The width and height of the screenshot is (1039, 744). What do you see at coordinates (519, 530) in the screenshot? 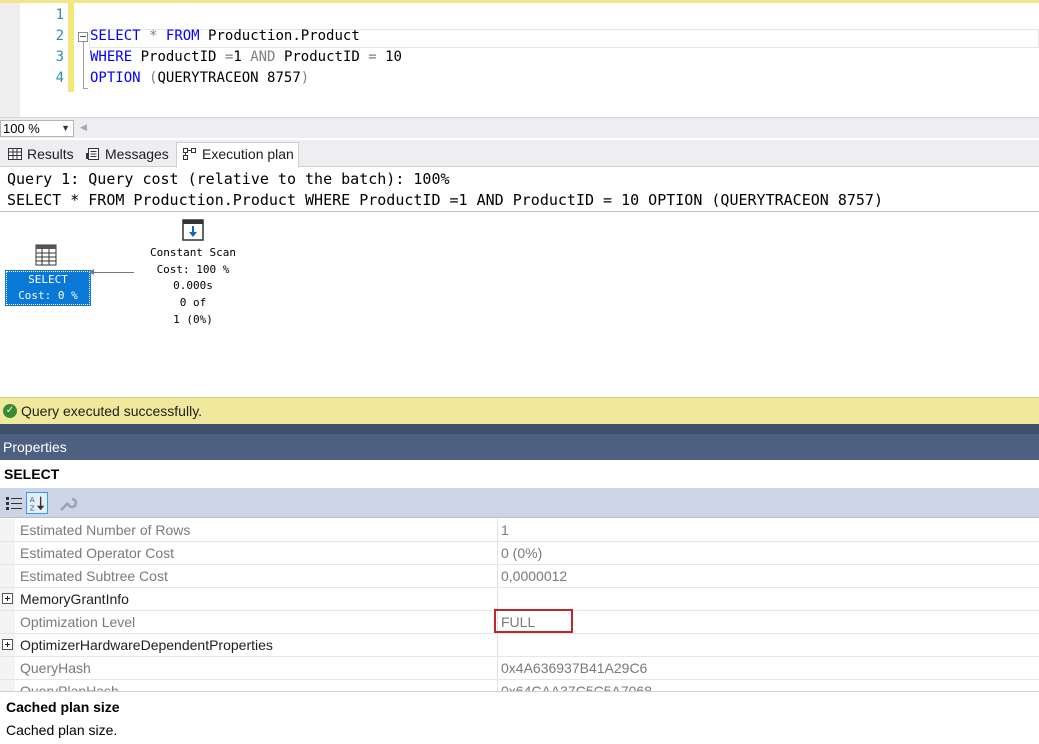
I see `property-row: Estimated Number of Rows 1` at bounding box center [519, 530].